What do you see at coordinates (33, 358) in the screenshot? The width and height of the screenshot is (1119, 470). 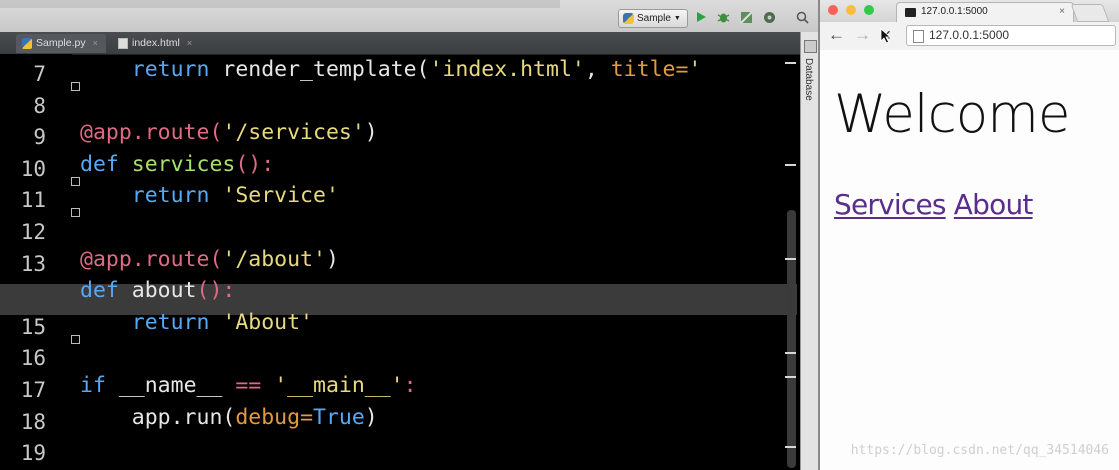 I see `line-number: 16` at bounding box center [33, 358].